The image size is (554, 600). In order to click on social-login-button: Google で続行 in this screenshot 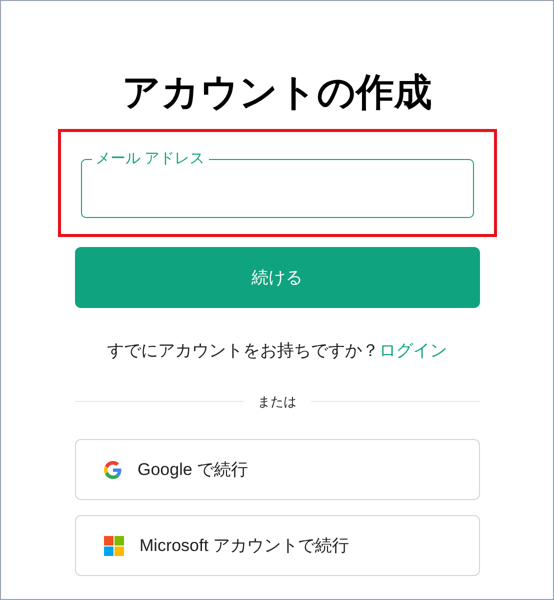, I will do `click(277, 469)`.